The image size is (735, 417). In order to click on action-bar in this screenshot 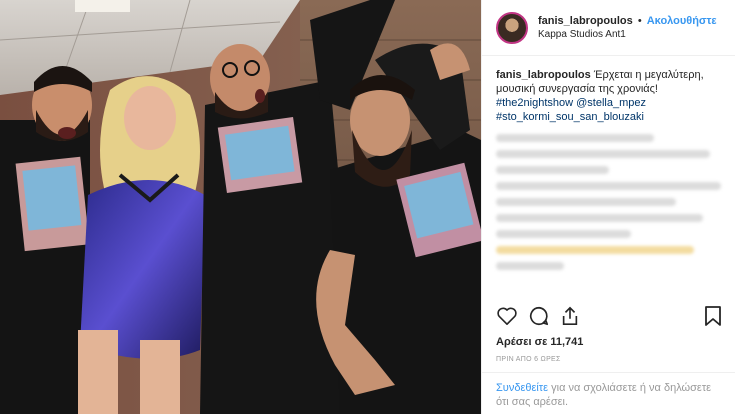, I will do `click(608, 318)`.